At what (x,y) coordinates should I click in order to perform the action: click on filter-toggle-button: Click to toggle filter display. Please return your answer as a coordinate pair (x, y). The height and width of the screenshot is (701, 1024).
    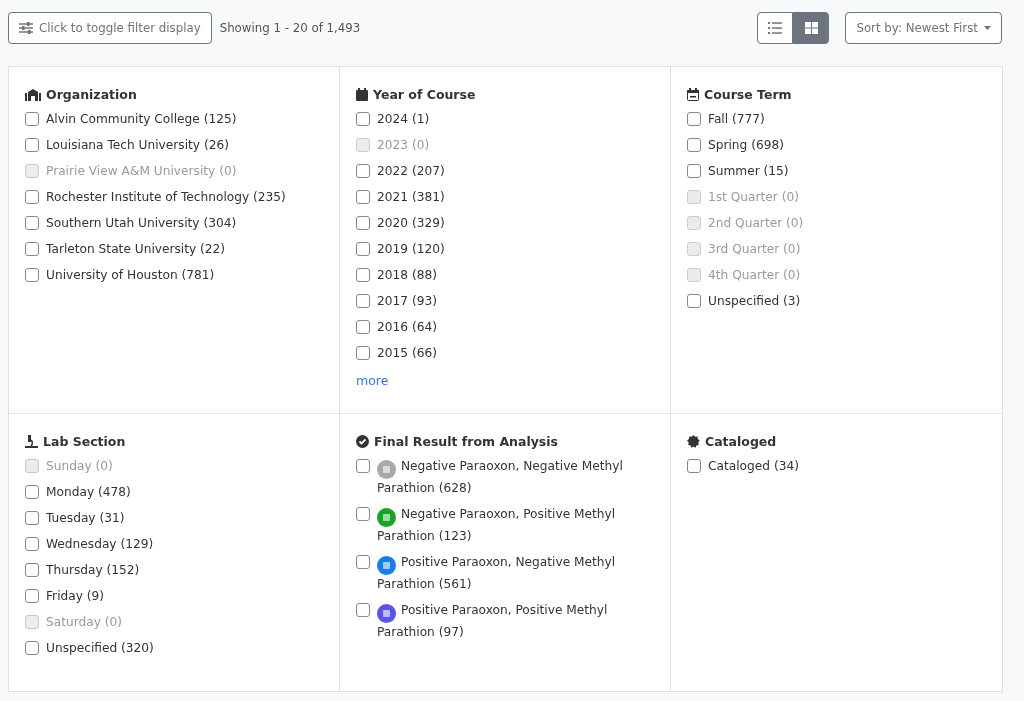
    Looking at the image, I should click on (110, 28).